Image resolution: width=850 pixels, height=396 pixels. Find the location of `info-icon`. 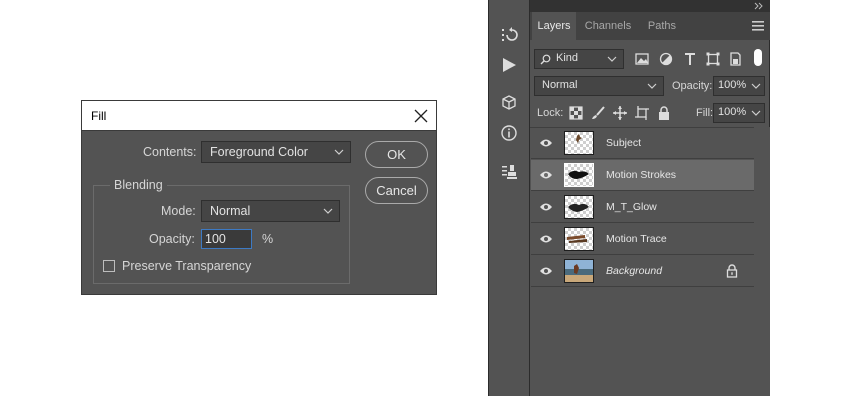

info-icon is located at coordinates (509, 133).